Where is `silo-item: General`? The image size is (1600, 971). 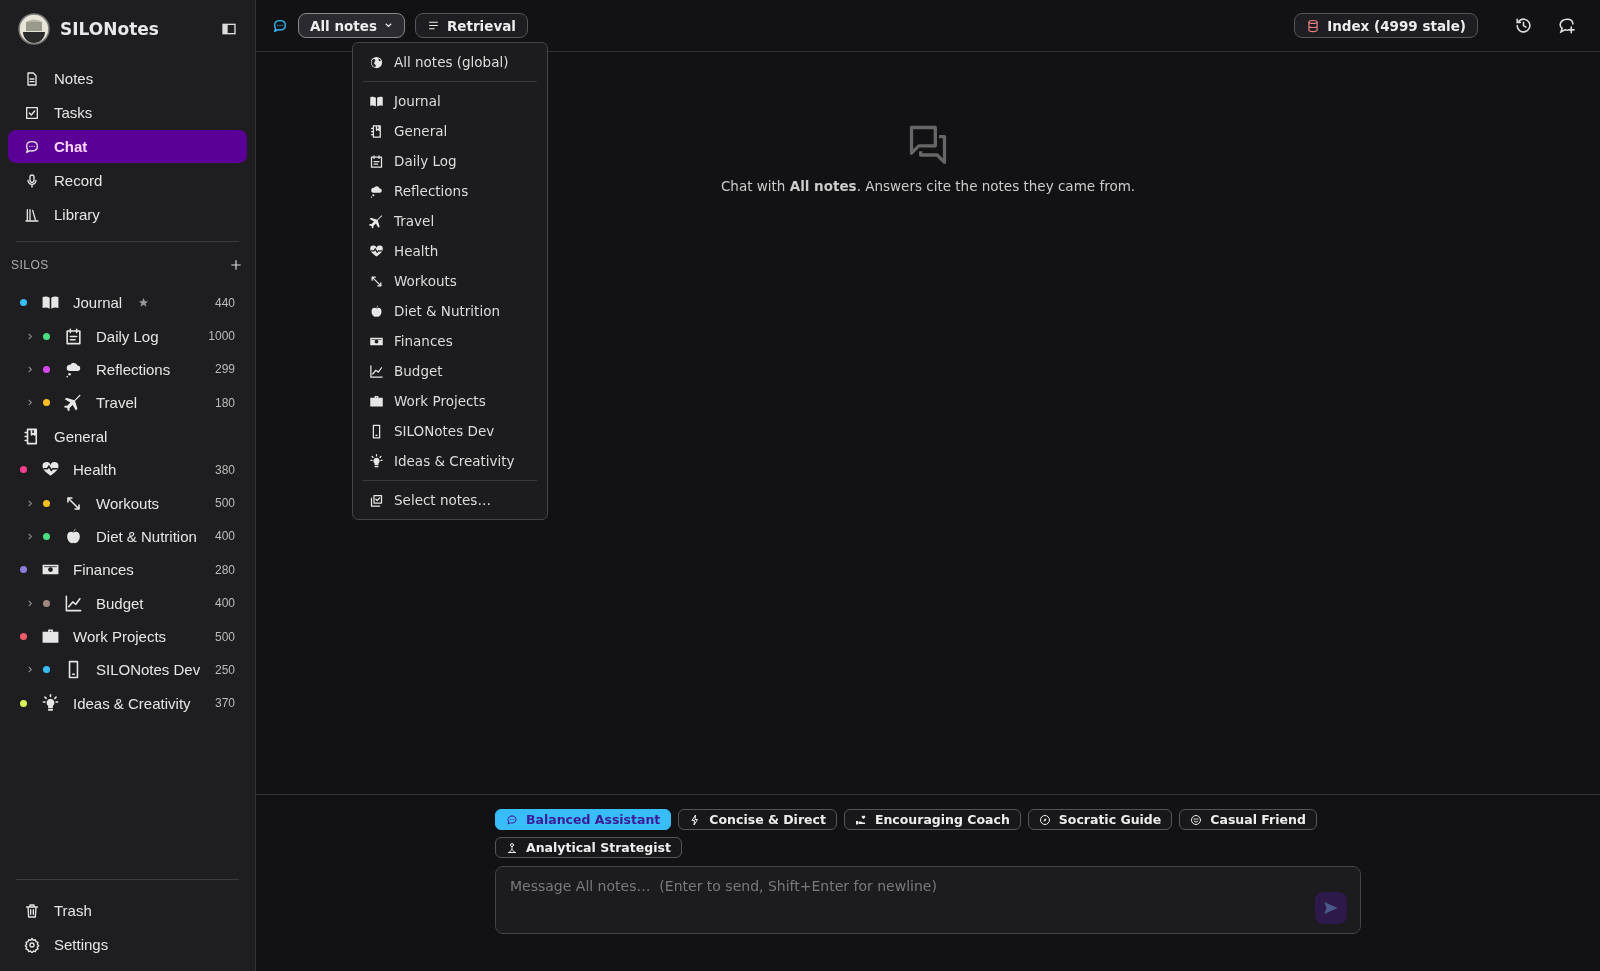 silo-item: General is located at coordinates (127, 436).